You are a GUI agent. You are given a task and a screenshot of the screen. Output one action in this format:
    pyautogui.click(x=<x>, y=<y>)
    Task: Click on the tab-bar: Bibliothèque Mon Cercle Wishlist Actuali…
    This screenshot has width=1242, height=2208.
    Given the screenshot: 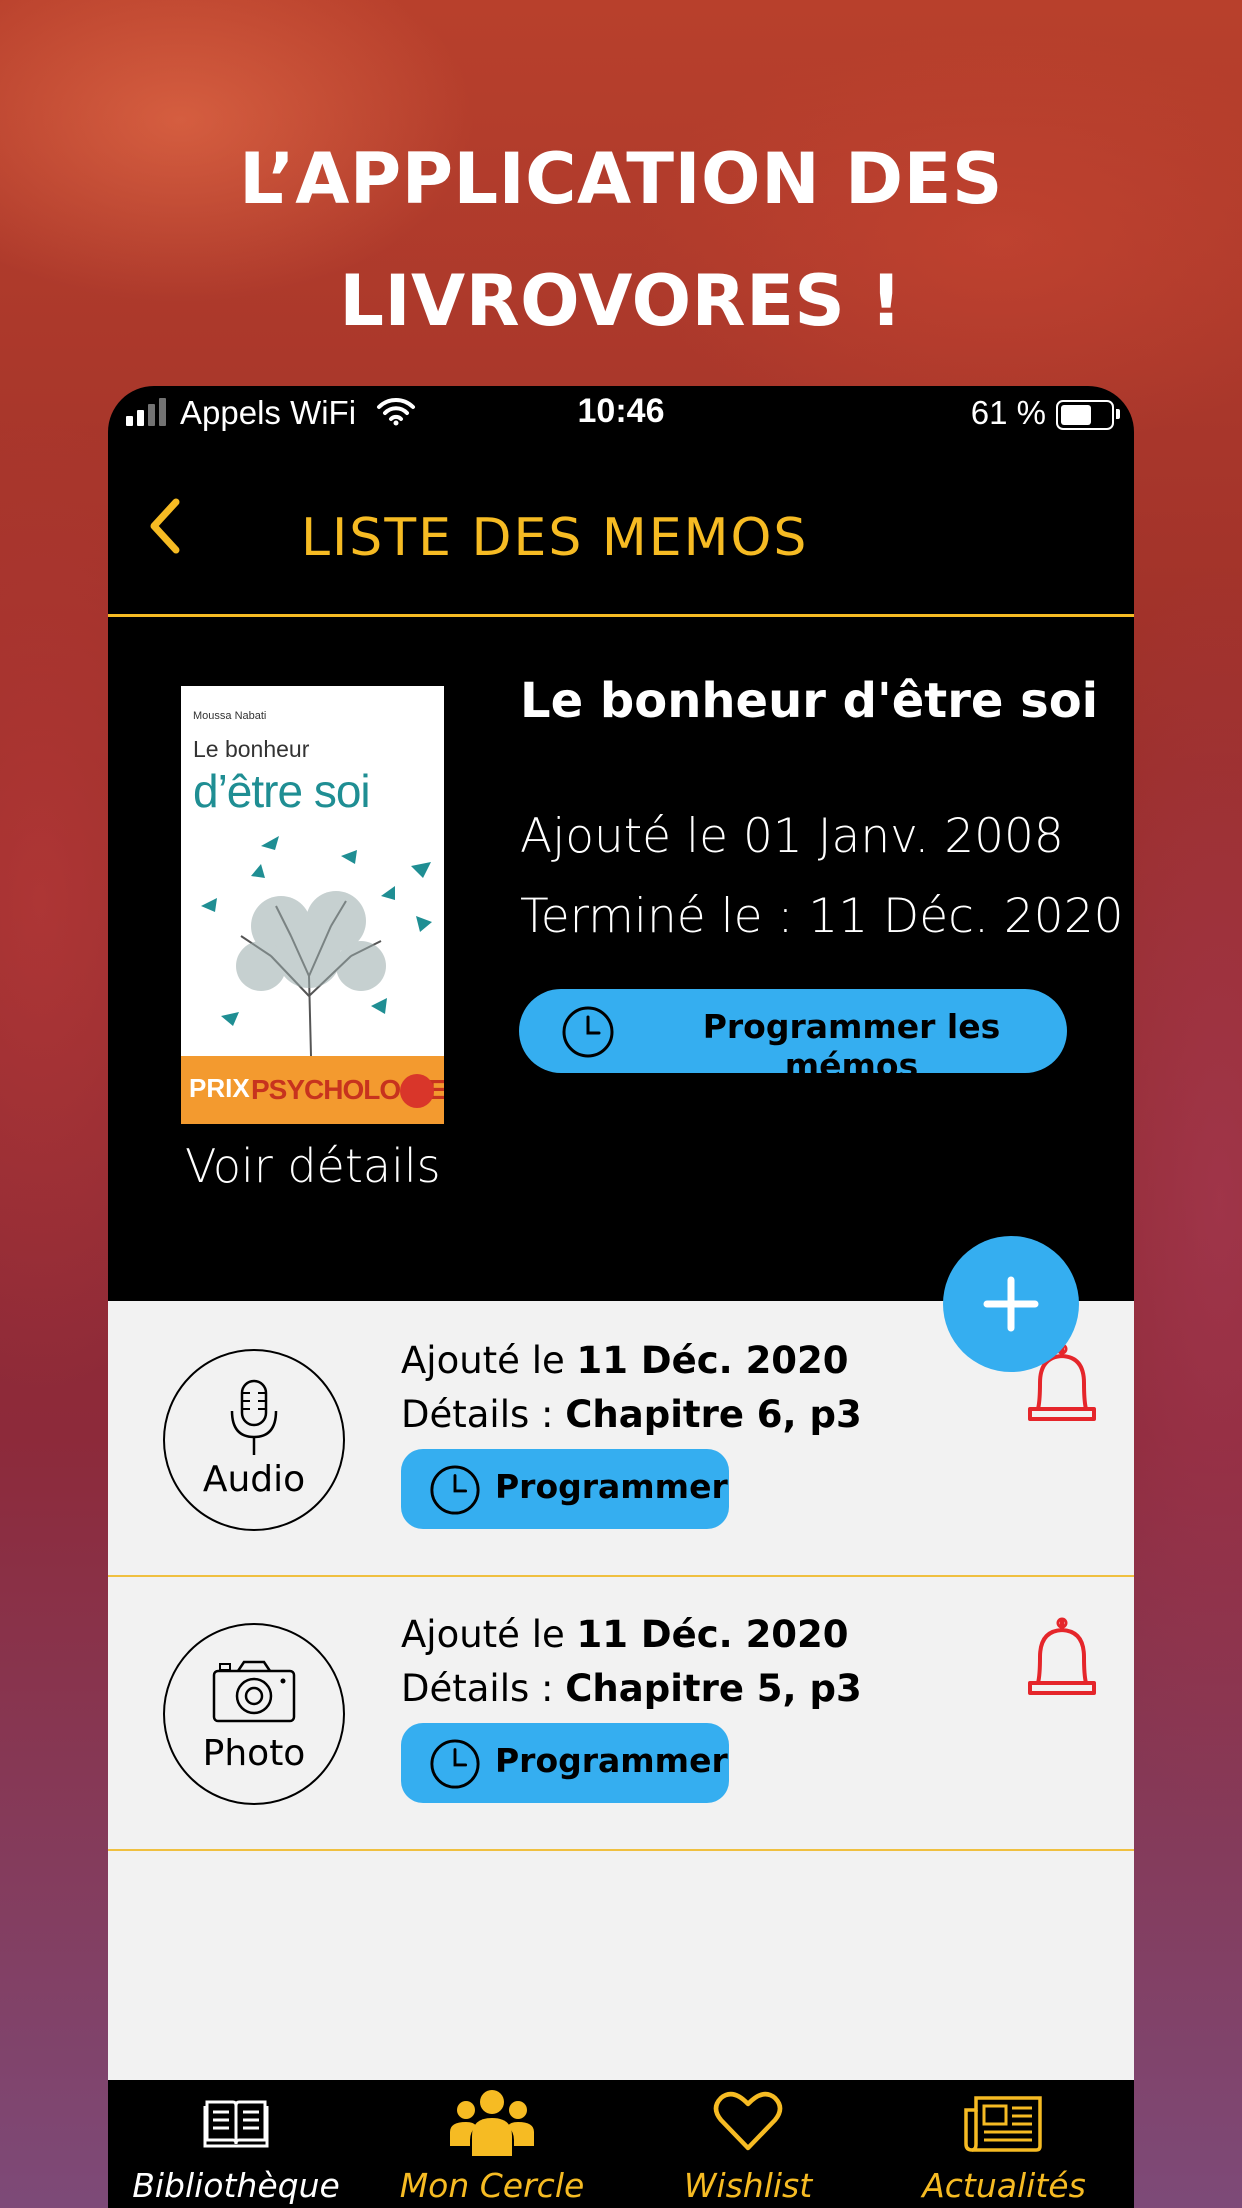 What is the action you would take?
    pyautogui.click(x=621, y=2144)
    